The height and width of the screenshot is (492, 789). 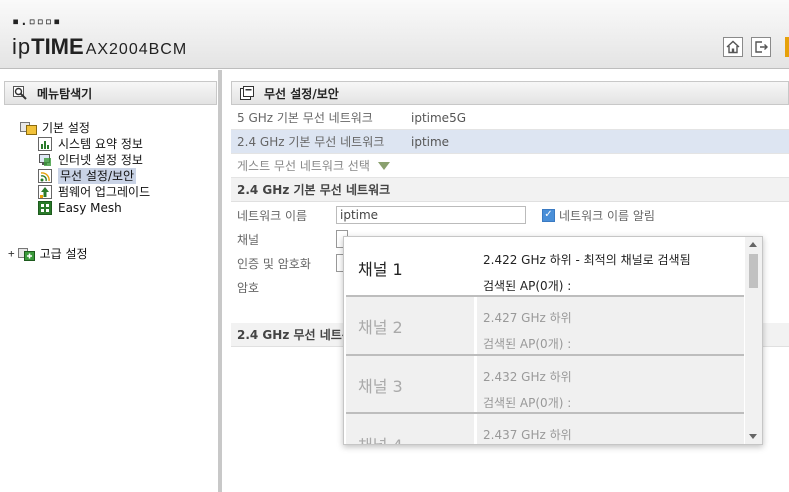 What do you see at coordinates (438, 117) in the screenshot?
I see `row-value: iptime5G` at bounding box center [438, 117].